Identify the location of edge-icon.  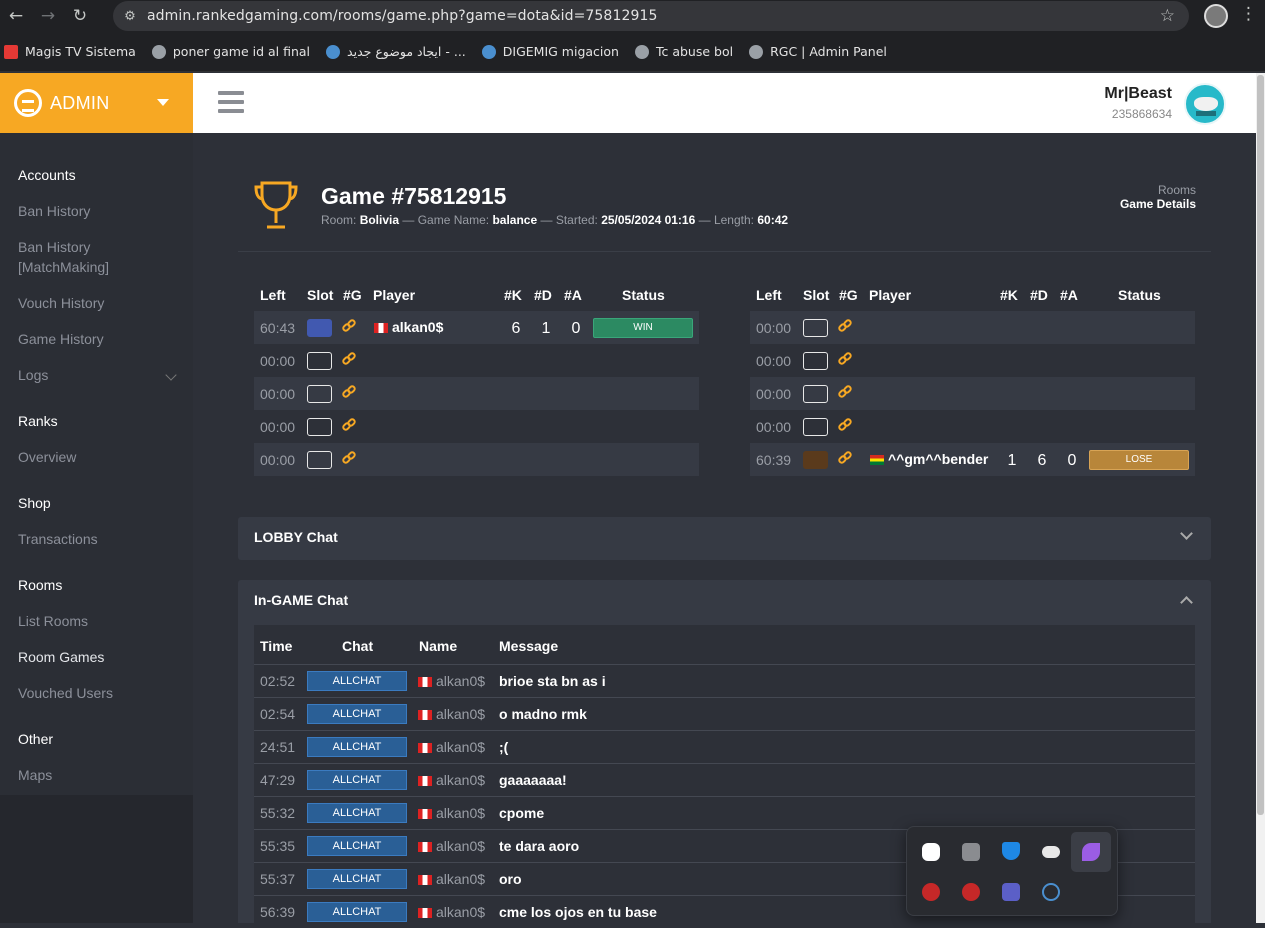
(1051, 892).